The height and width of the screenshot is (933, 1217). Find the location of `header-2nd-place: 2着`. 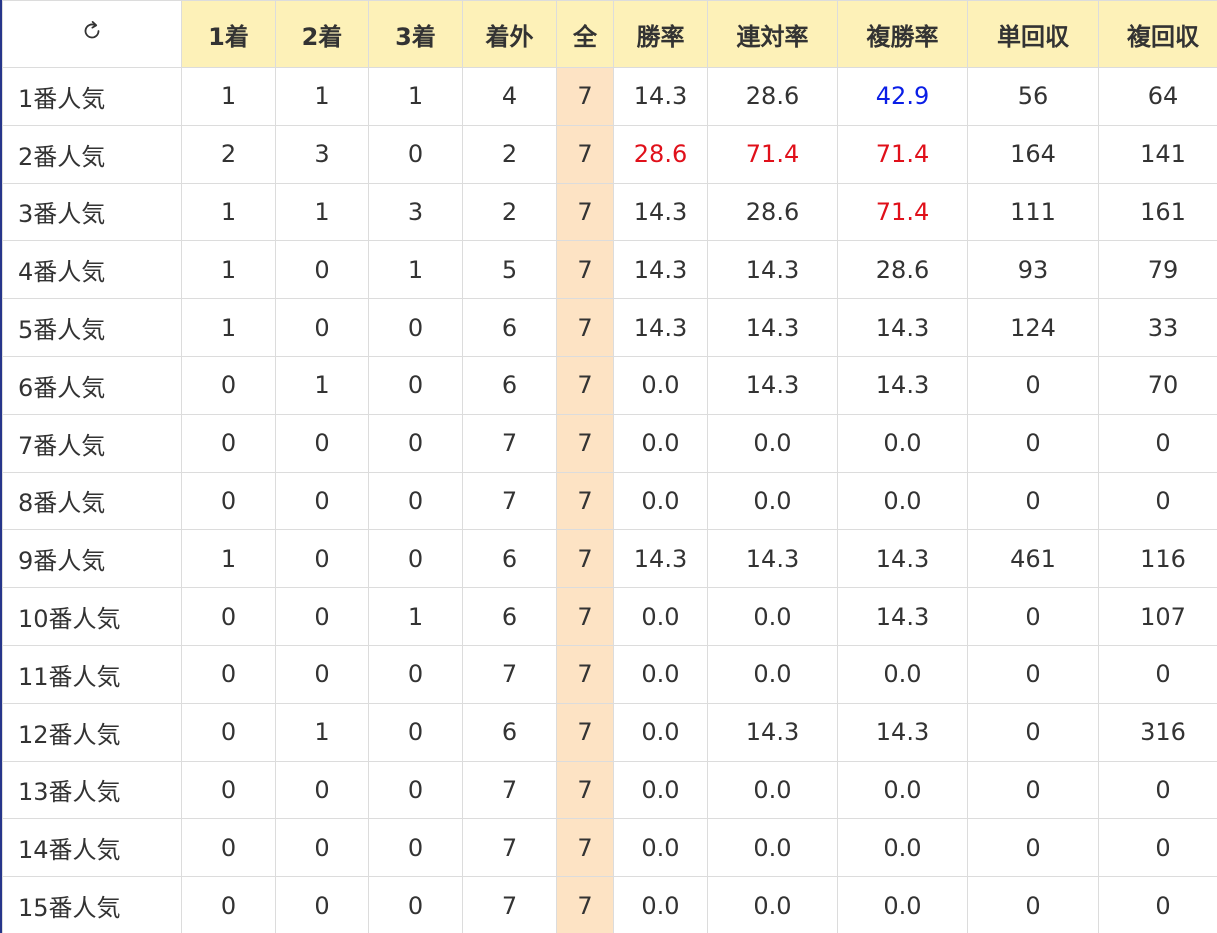

header-2nd-place: 2着 is located at coordinates (322, 34).